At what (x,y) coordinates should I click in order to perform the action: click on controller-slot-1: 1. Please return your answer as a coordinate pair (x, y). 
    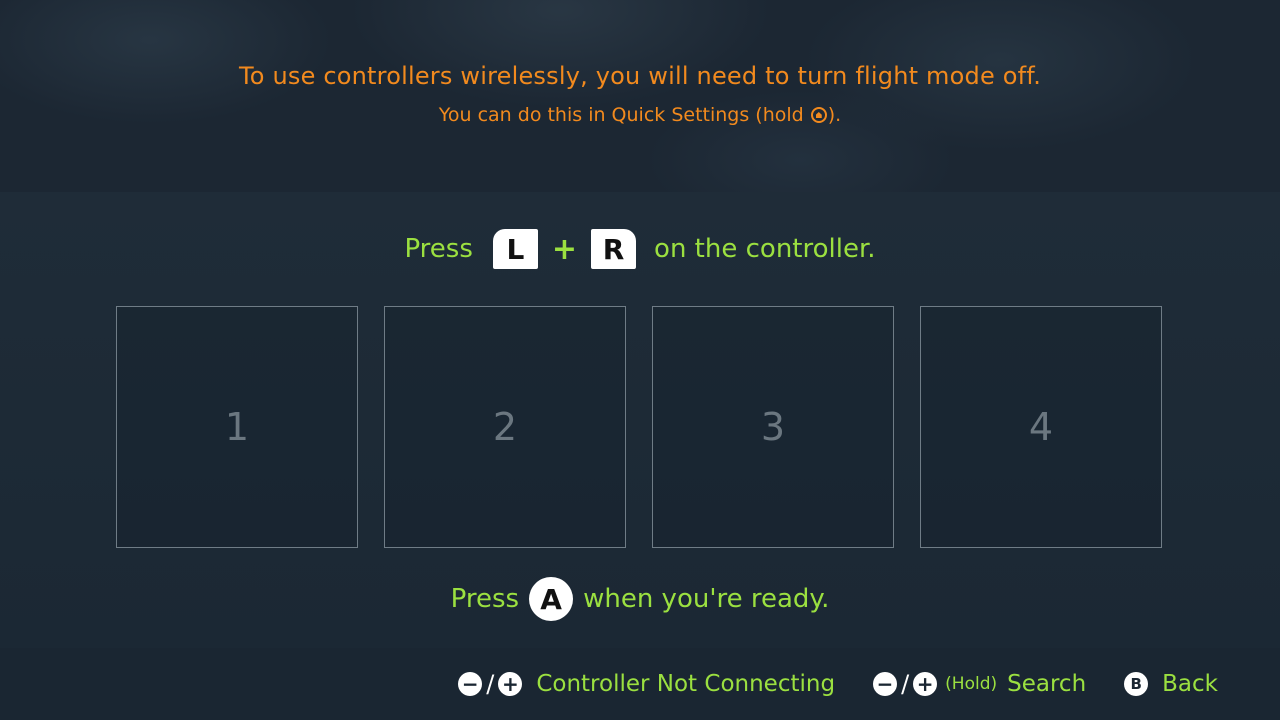
    Looking at the image, I should click on (237, 427).